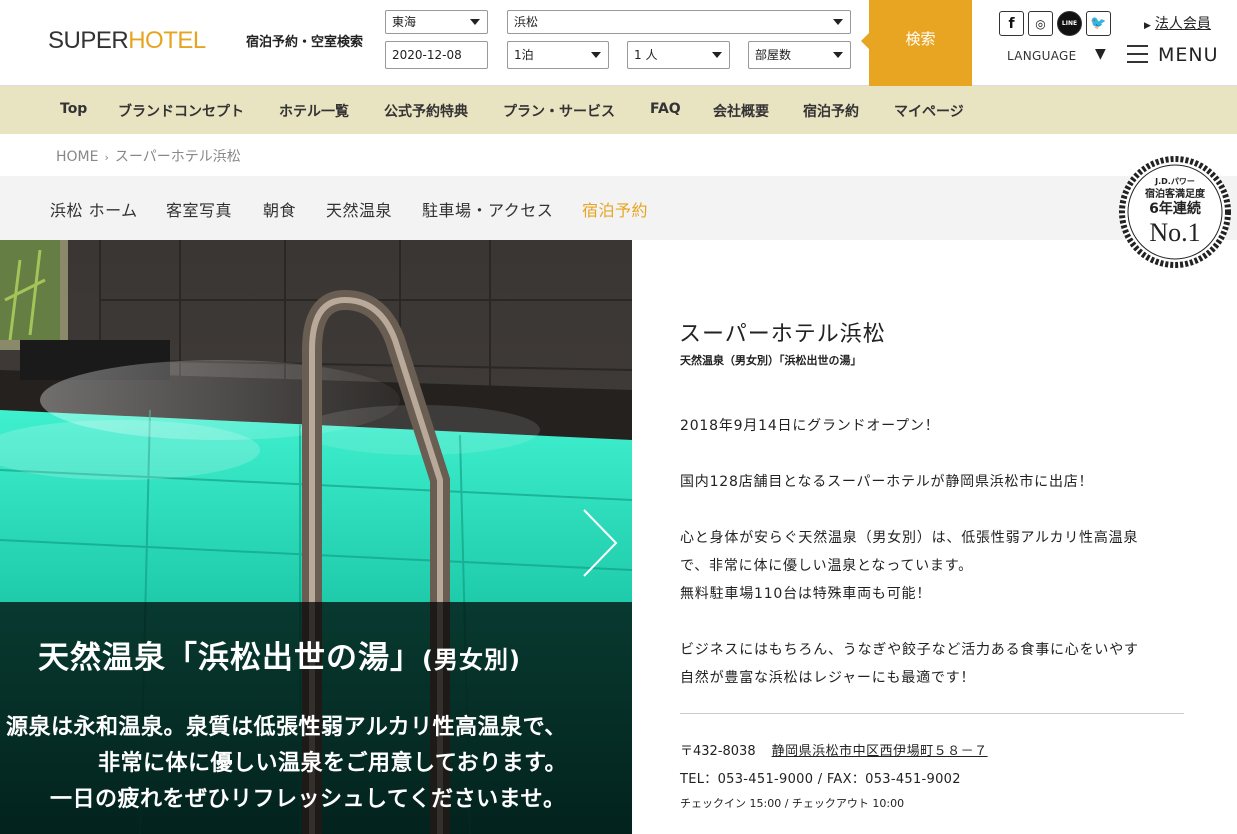 The width and height of the screenshot is (1237, 834). I want to click on hero-title-suffix: (男女別), so click(471, 660).